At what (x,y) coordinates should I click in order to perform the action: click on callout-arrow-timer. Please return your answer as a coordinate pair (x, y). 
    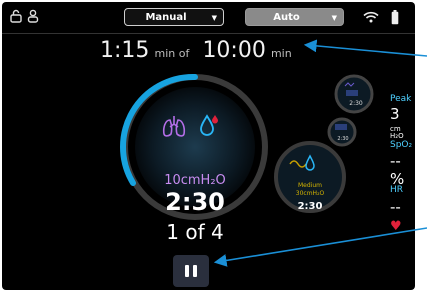
    Looking at the image, I should click on (365, 48).